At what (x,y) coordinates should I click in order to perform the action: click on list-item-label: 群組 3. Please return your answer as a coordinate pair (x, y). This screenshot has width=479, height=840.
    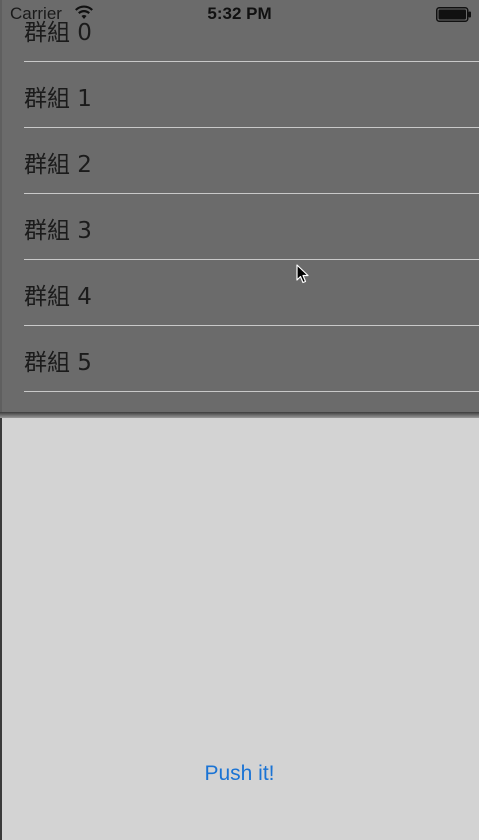
    Looking at the image, I should click on (58, 231).